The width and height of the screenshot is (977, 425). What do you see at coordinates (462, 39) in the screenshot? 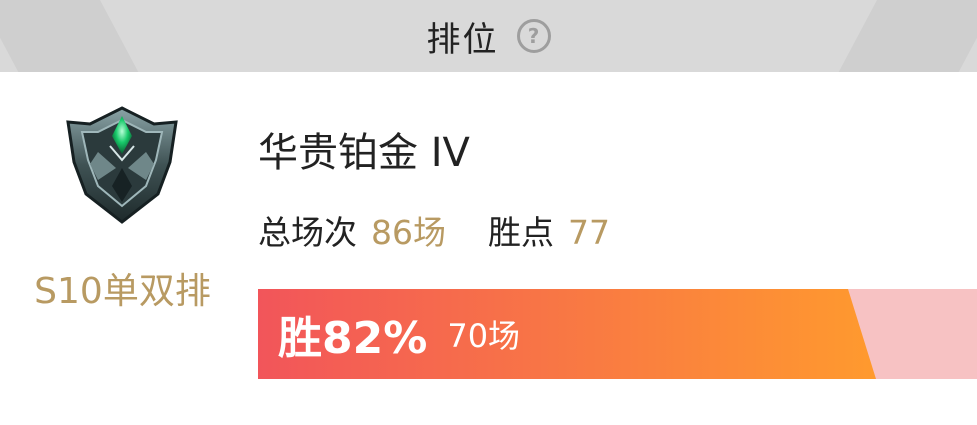
I see `tab-title: 排位` at bounding box center [462, 39].